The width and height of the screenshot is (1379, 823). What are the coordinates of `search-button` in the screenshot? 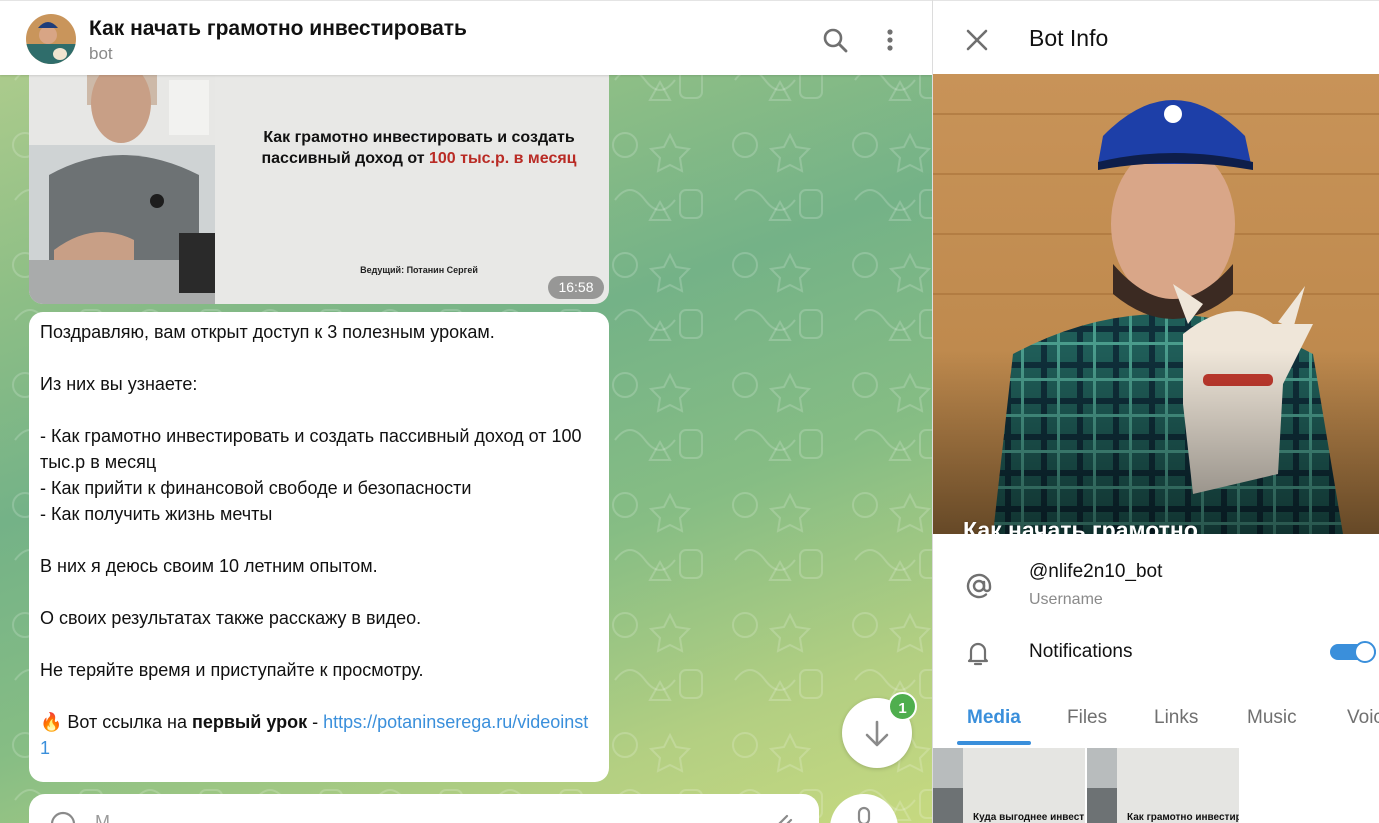 It's located at (835, 40).